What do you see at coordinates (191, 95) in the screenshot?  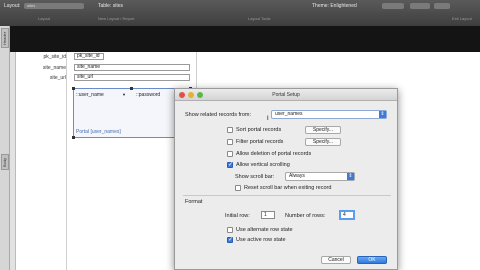 I see `minimize-window-icon` at bounding box center [191, 95].